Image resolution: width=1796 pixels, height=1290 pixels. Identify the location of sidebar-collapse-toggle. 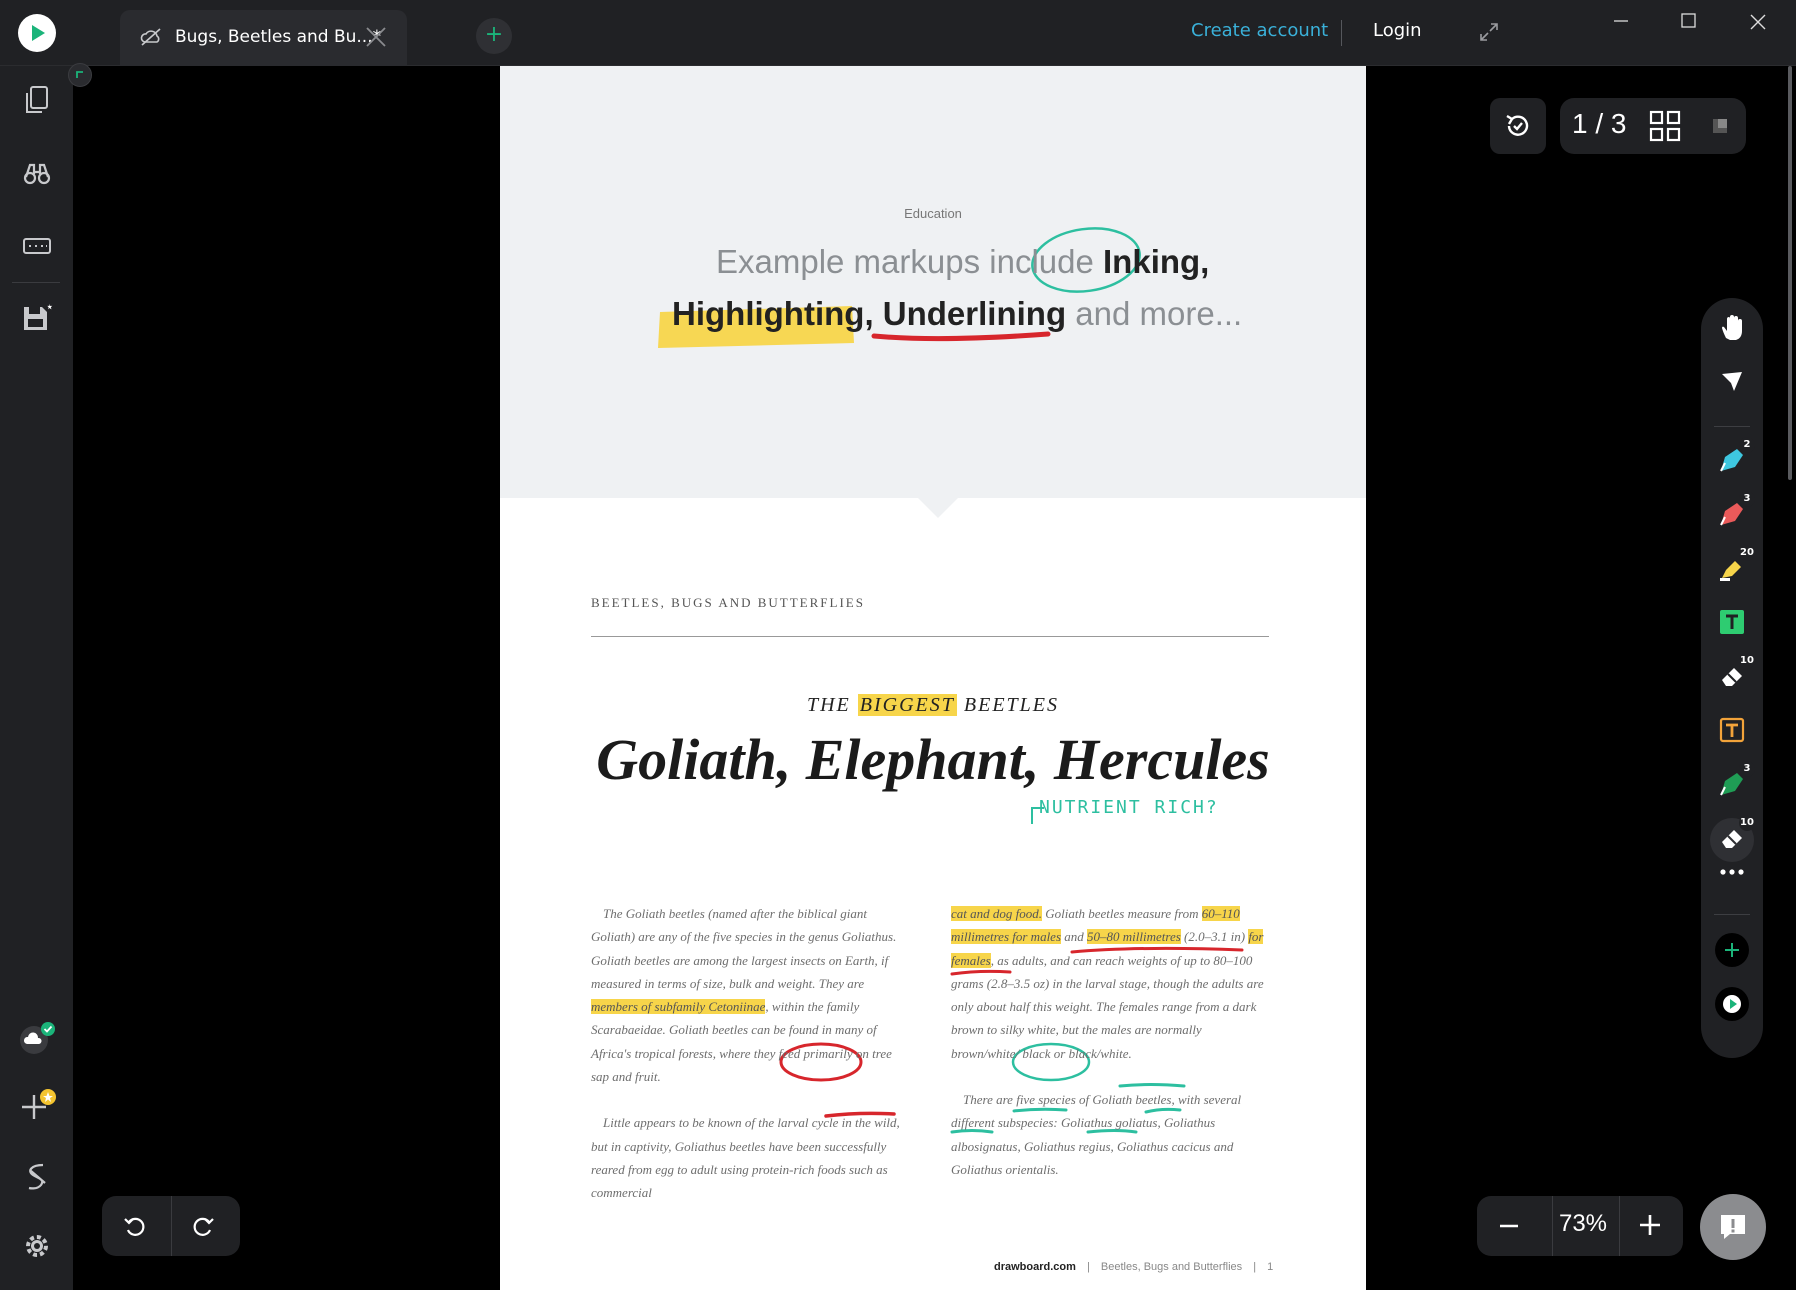
(80, 75).